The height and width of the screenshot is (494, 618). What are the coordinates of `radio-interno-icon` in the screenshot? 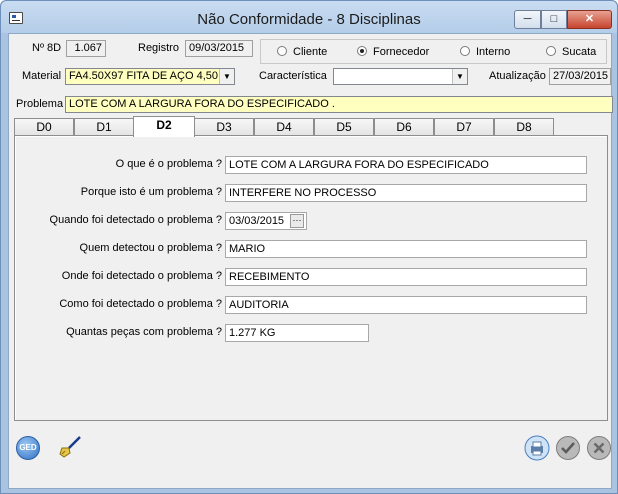 It's located at (465, 51).